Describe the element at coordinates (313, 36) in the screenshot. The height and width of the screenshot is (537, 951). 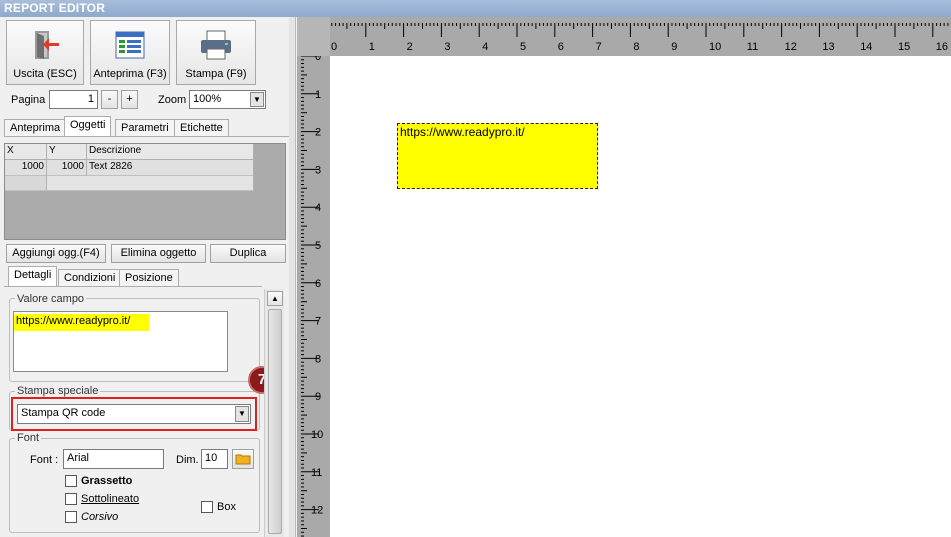
I see `ruler-corner` at that location.